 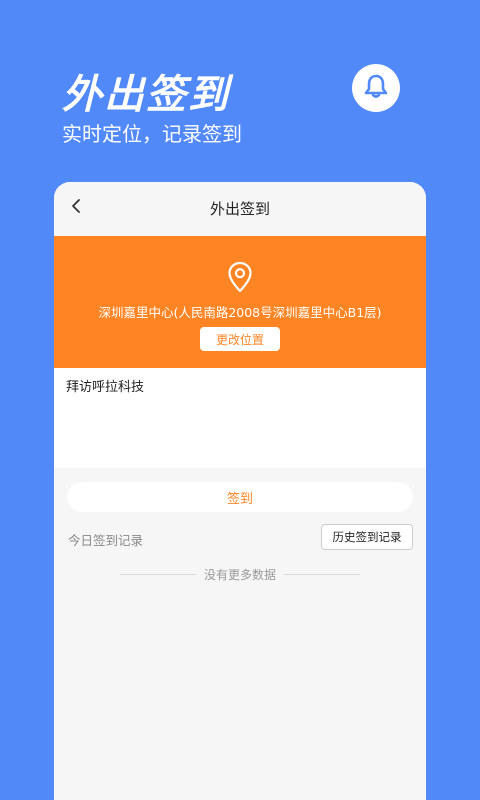 I want to click on bell-icon, so click(x=376, y=88).